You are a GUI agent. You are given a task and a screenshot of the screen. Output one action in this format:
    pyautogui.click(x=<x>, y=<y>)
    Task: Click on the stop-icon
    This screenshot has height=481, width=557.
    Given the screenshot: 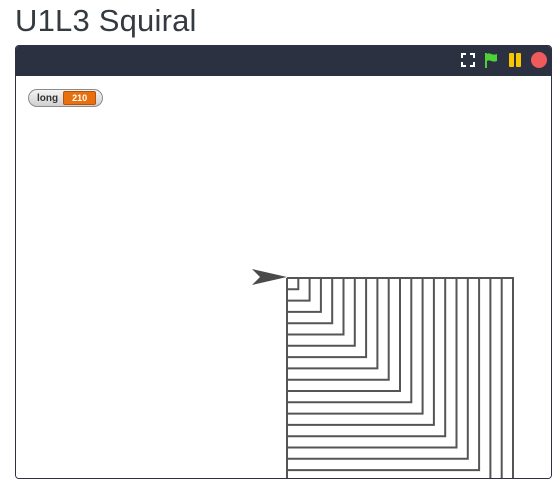 What is the action you would take?
    pyautogui.click(x=539, y=60)
    